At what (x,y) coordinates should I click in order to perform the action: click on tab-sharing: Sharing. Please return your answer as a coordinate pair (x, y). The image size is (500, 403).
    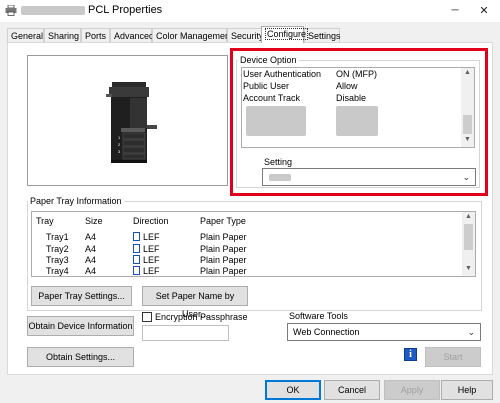
    Looking at the image, I should click on (62, 35).